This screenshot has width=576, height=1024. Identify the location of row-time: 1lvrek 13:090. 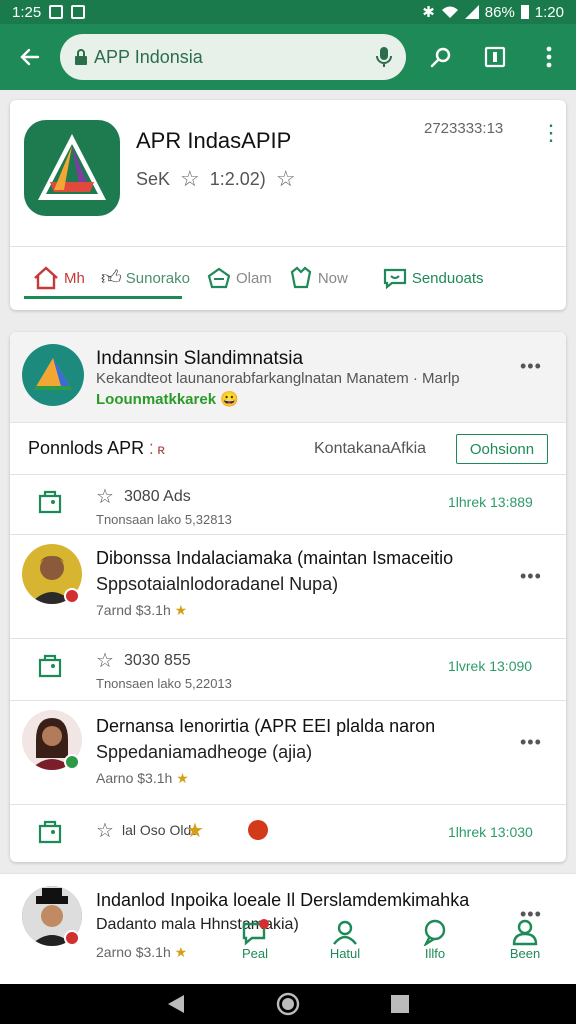
(490, 666).